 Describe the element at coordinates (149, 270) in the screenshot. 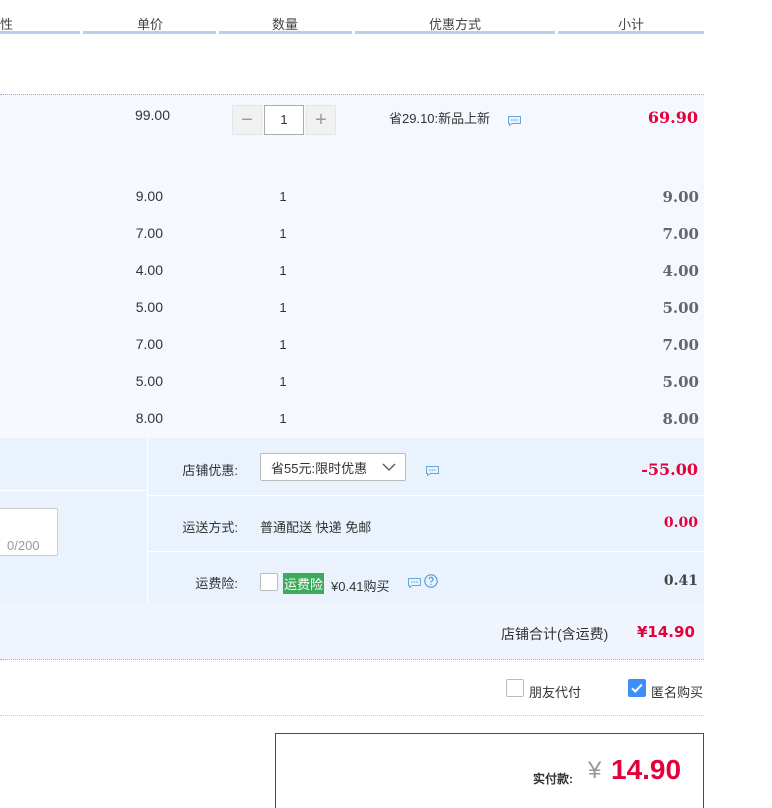

I see `item-price: 4.00` at that location.